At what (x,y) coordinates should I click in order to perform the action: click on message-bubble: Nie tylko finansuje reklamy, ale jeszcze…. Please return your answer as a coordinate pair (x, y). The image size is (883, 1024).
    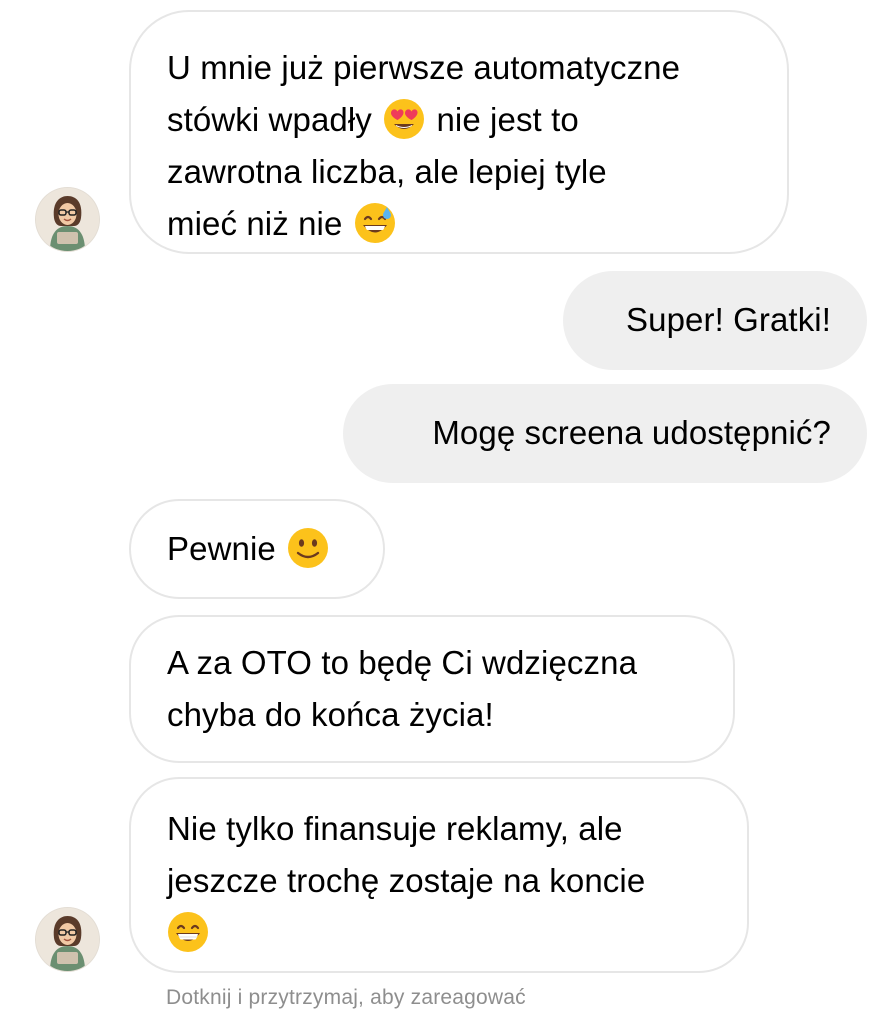
    Looking at the image, I should click on (439, 875).